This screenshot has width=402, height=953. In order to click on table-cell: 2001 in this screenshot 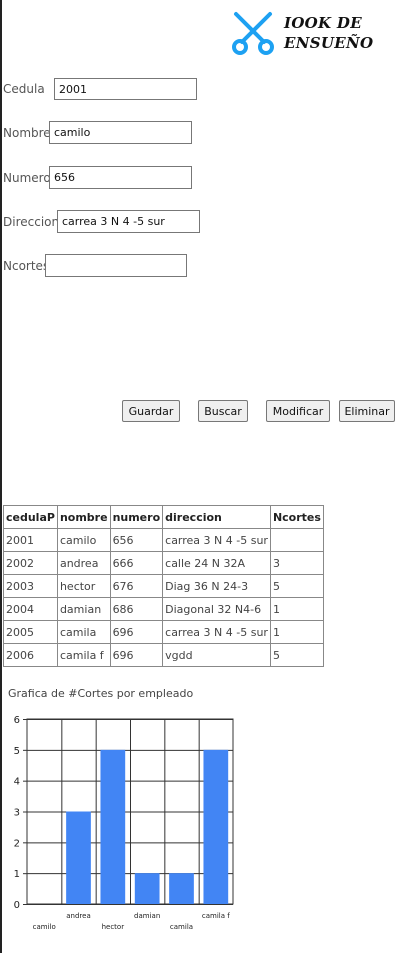, I will do `click(30, 540)`.